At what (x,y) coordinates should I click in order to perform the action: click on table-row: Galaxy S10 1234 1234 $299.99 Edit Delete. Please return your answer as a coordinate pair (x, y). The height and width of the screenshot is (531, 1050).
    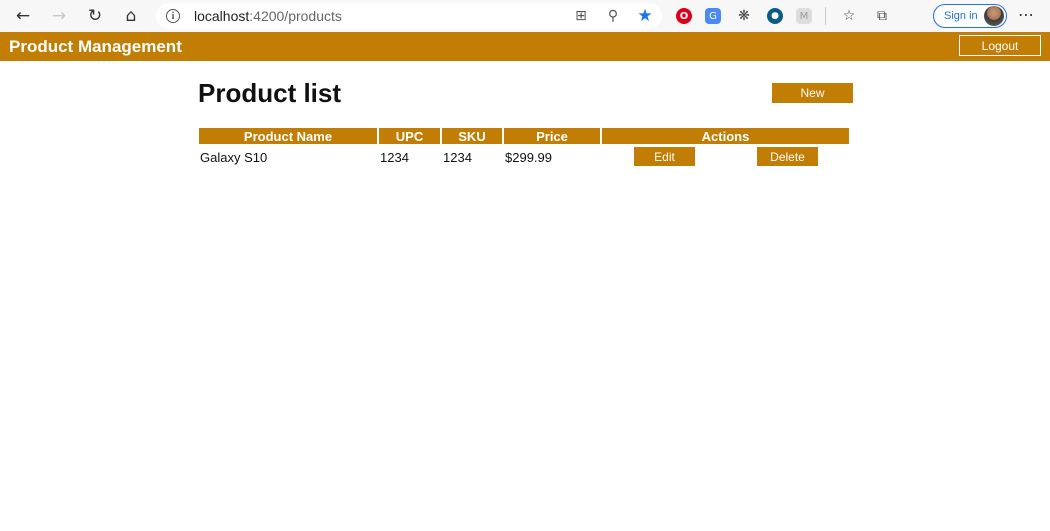
    Looking at the image, I should click on (524, 157).